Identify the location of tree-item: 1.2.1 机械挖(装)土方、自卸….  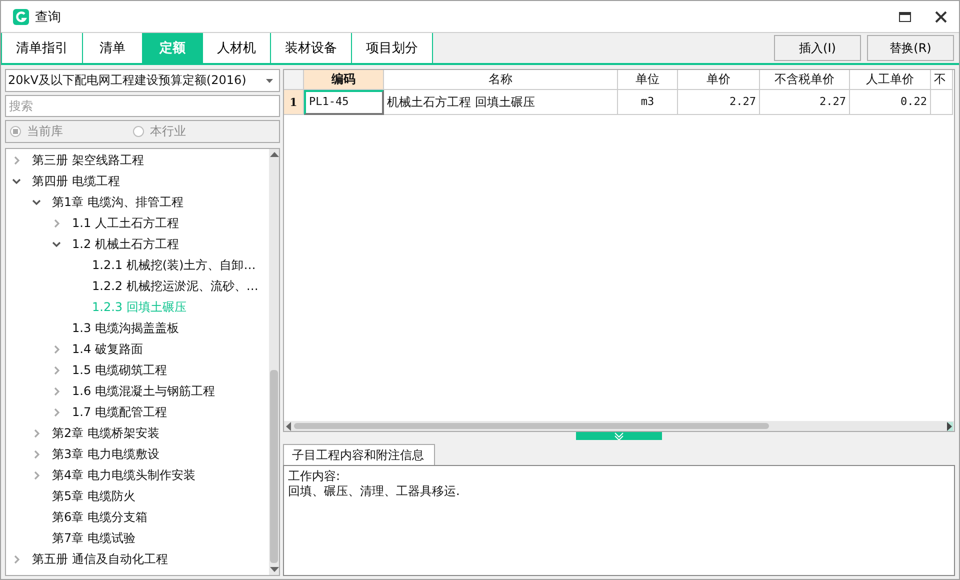
(174, 265).